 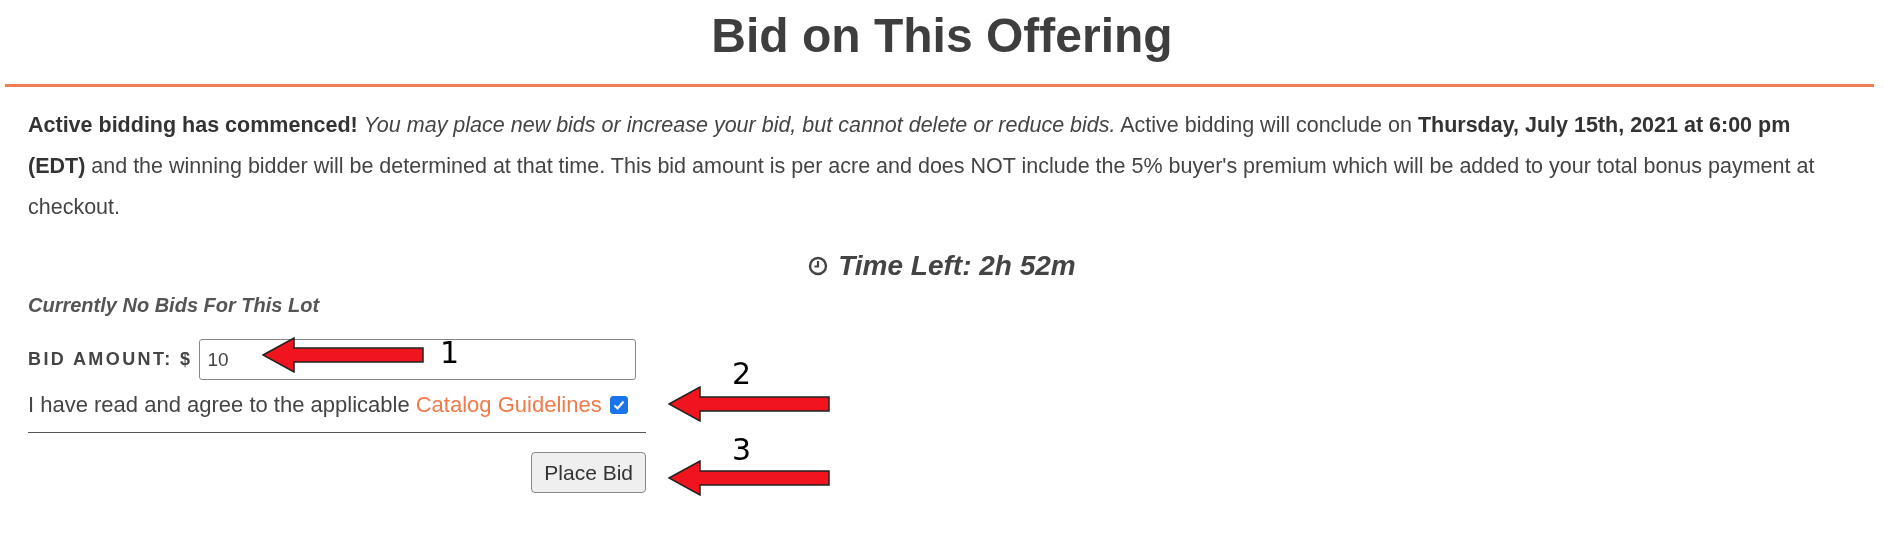 I want to click on bid-amount-label: BID AMOUNT: $, so click(x=110, y=359).